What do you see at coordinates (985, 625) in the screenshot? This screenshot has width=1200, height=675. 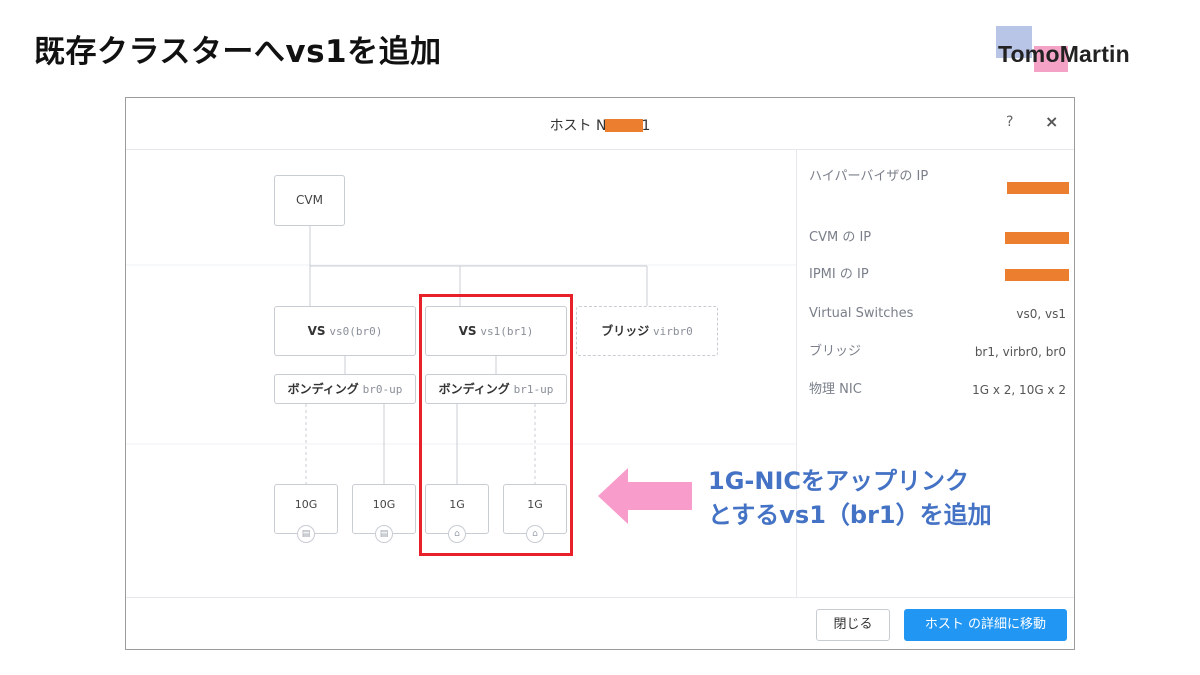 I see `go-to-host-details-button: ホスト の詳細に移動` at bounding box center [985, 625].